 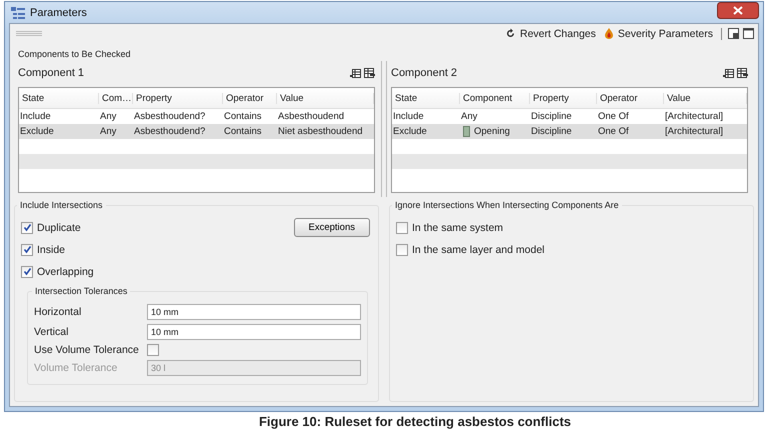 I want to click on table-row: Include Any Discipline One Of [Architectural], so click(x=569, y=116).